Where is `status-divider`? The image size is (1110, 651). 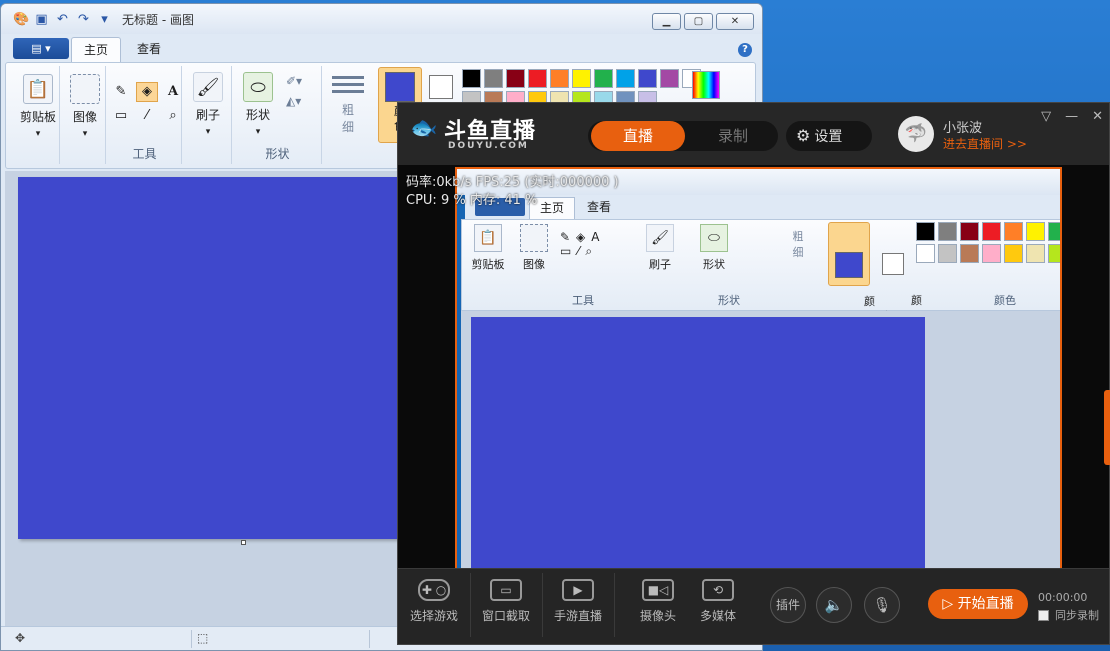 status-divider is located at coordinates (191, 639).